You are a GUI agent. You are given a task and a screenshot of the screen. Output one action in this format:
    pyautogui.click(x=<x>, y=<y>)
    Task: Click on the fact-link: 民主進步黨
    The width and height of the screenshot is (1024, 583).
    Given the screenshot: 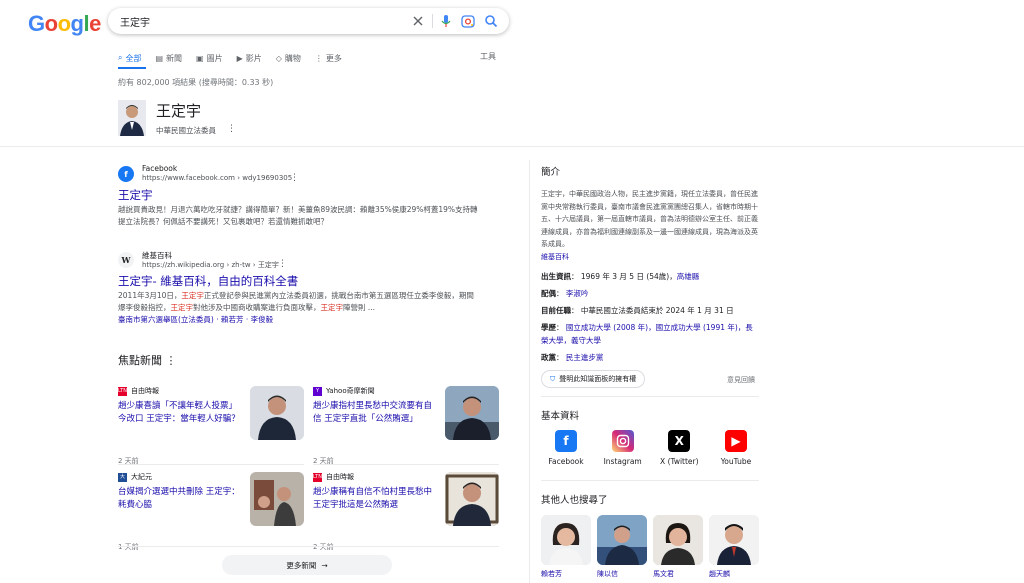 What is the action you would take?
    pyautogui.click(x=585, y=357)
    